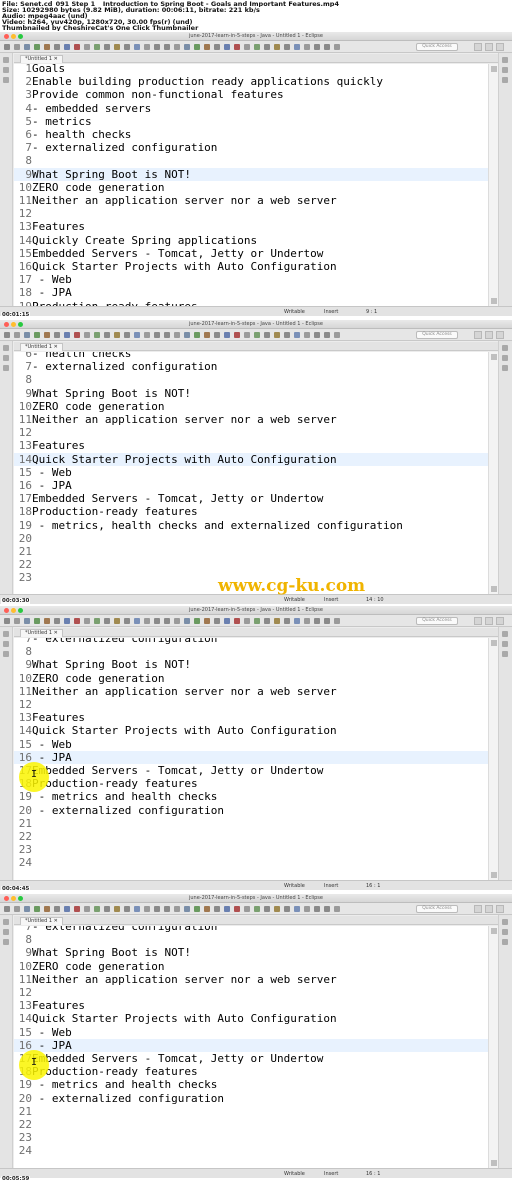 The image size is (512, 1183). Describe the element at coordinates (251, 862) in the screenshot. I see `editor-line: 24` at that location.